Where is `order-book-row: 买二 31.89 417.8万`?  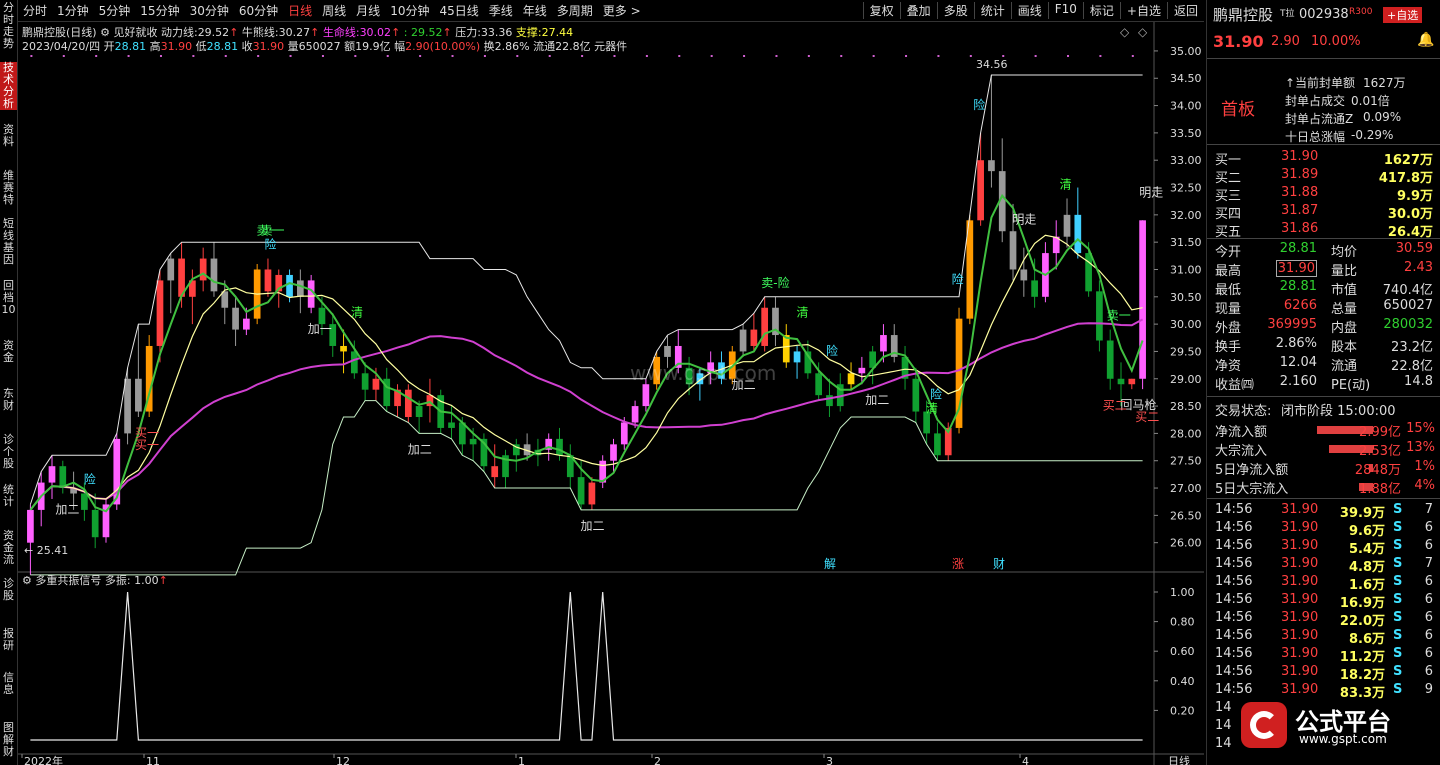 order-book-row: 买二 31.89 417.8万 is located at coordinates (1323, 176).